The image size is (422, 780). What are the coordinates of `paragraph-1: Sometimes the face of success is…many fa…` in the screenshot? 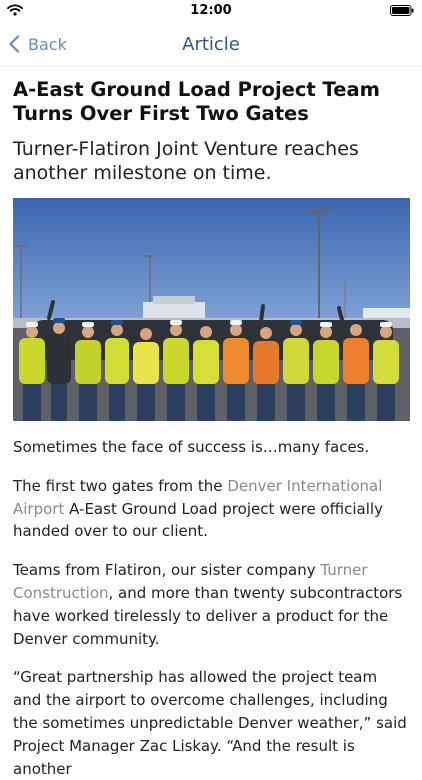 It's located at (191, 447).